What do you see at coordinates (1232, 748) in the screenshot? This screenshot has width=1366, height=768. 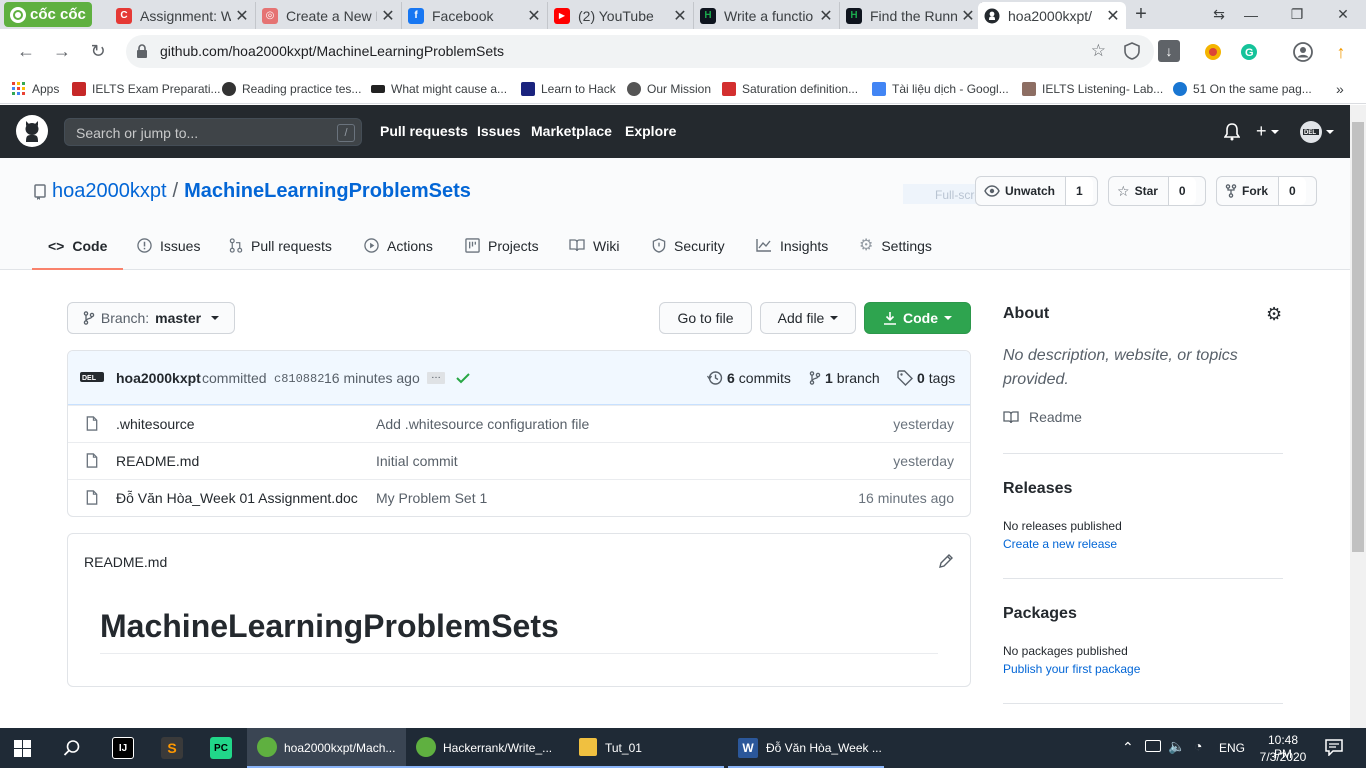 I see `language-indicator: ENG` at bounding box center [1232, 748].